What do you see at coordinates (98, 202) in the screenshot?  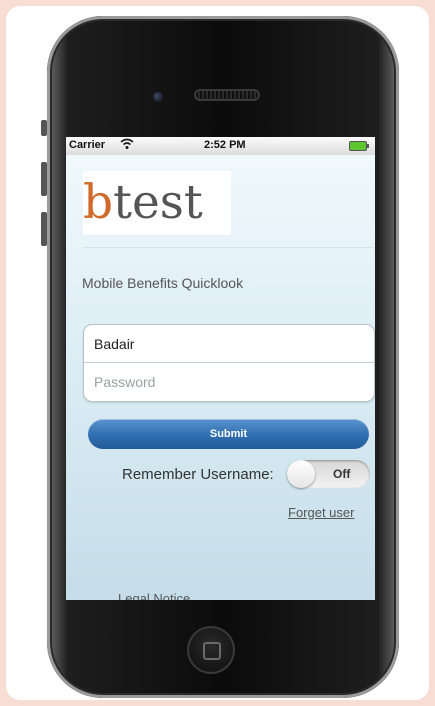 I see `logo-b: b` at bounding box center [98, 202].